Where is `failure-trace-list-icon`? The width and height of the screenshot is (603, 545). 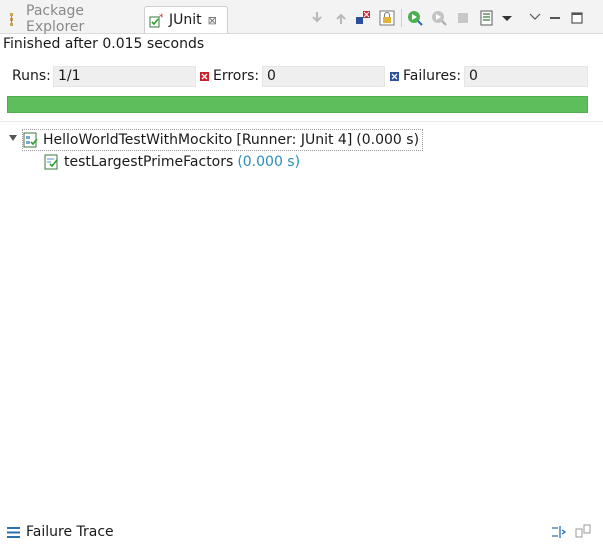 failure-trace-list-icon is located at coordinates (13, 532).